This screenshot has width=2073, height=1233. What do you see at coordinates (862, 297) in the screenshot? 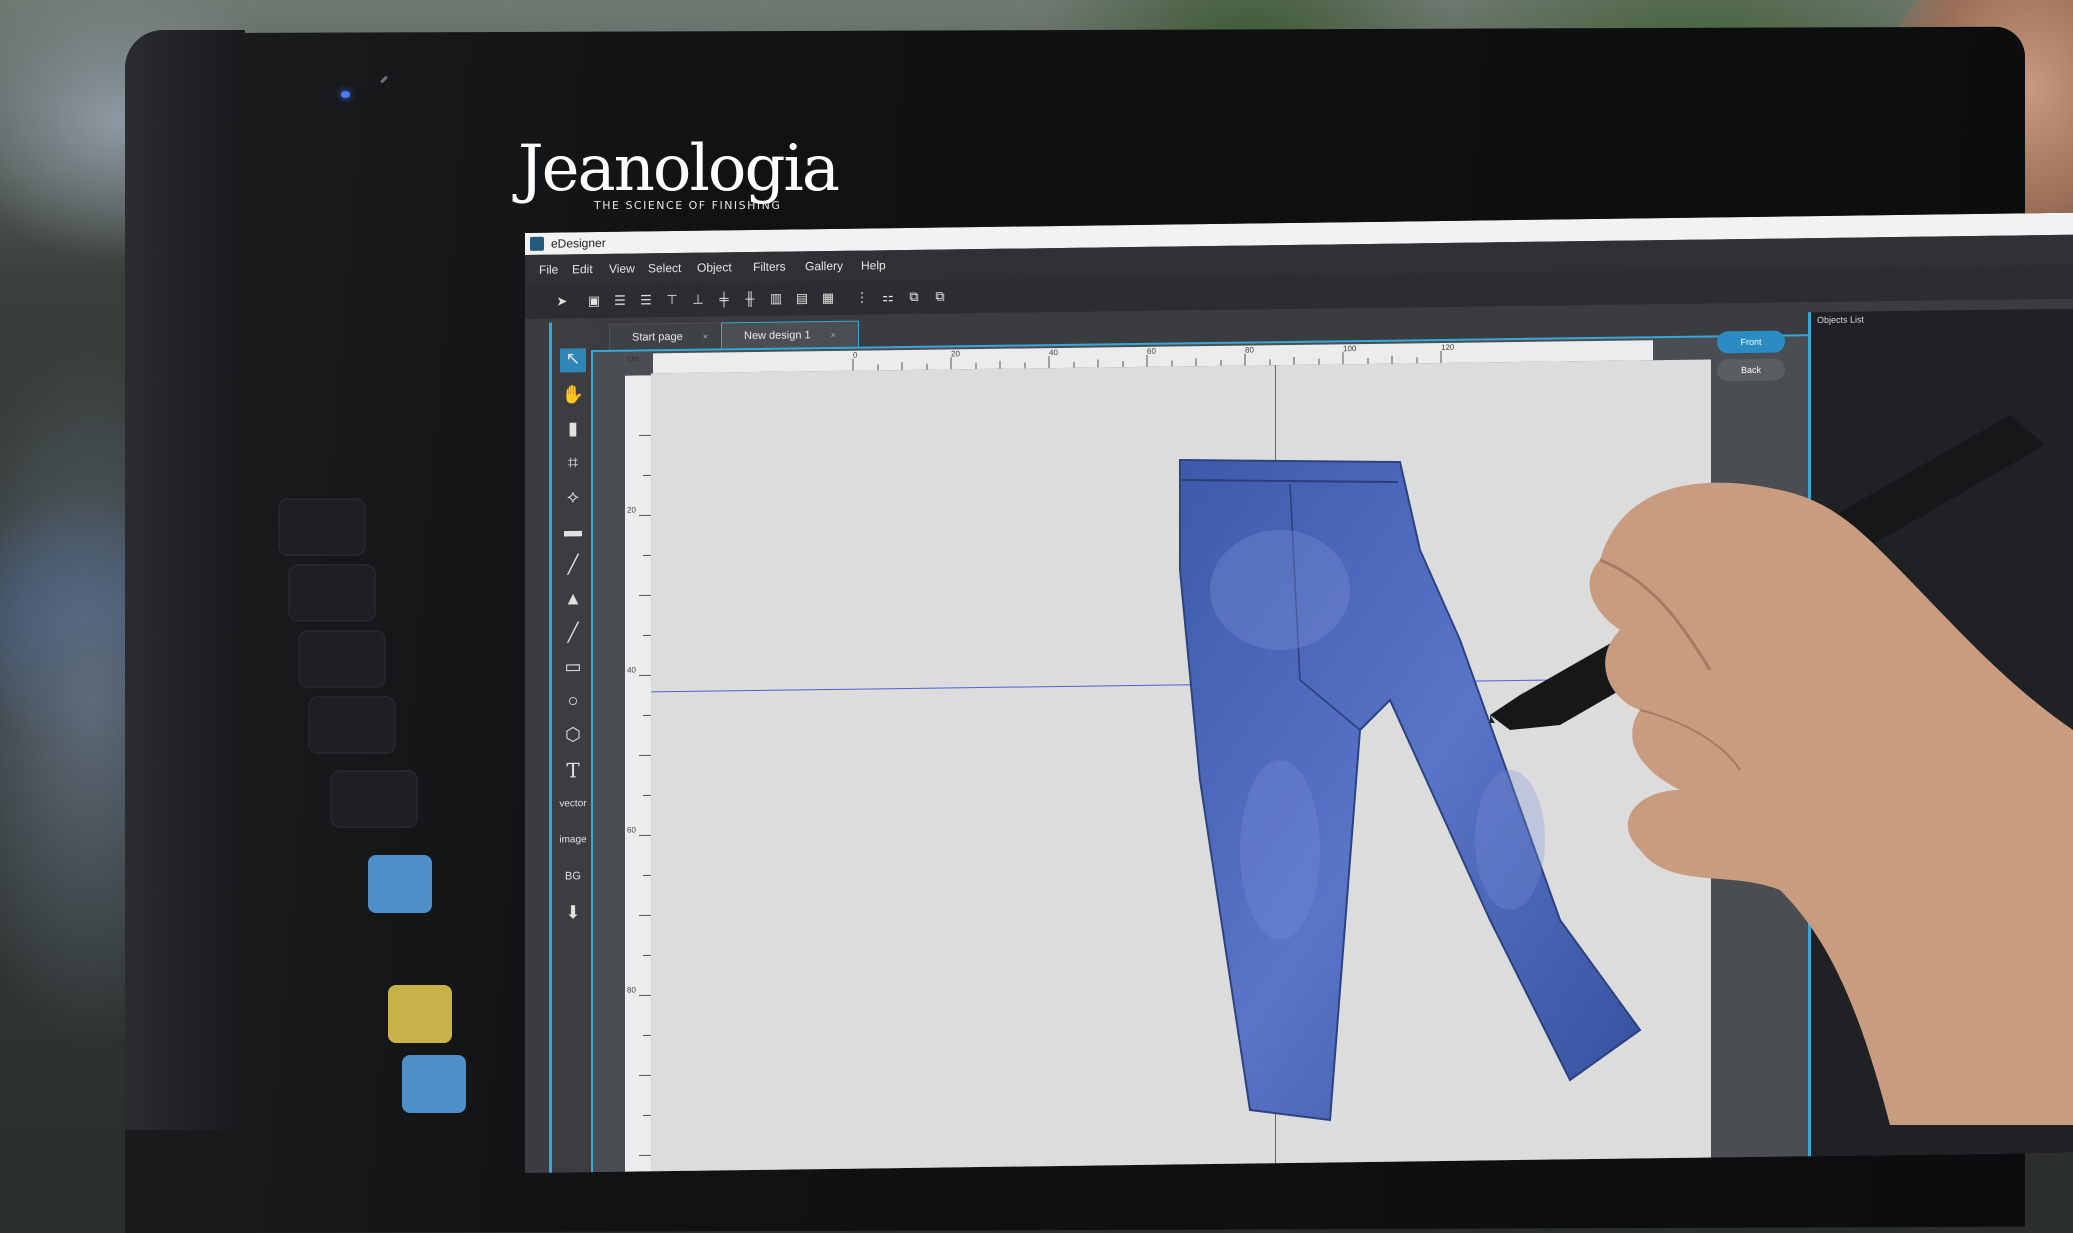
I see `arrange-icon: ⋮` at bounding box center [862, 297].